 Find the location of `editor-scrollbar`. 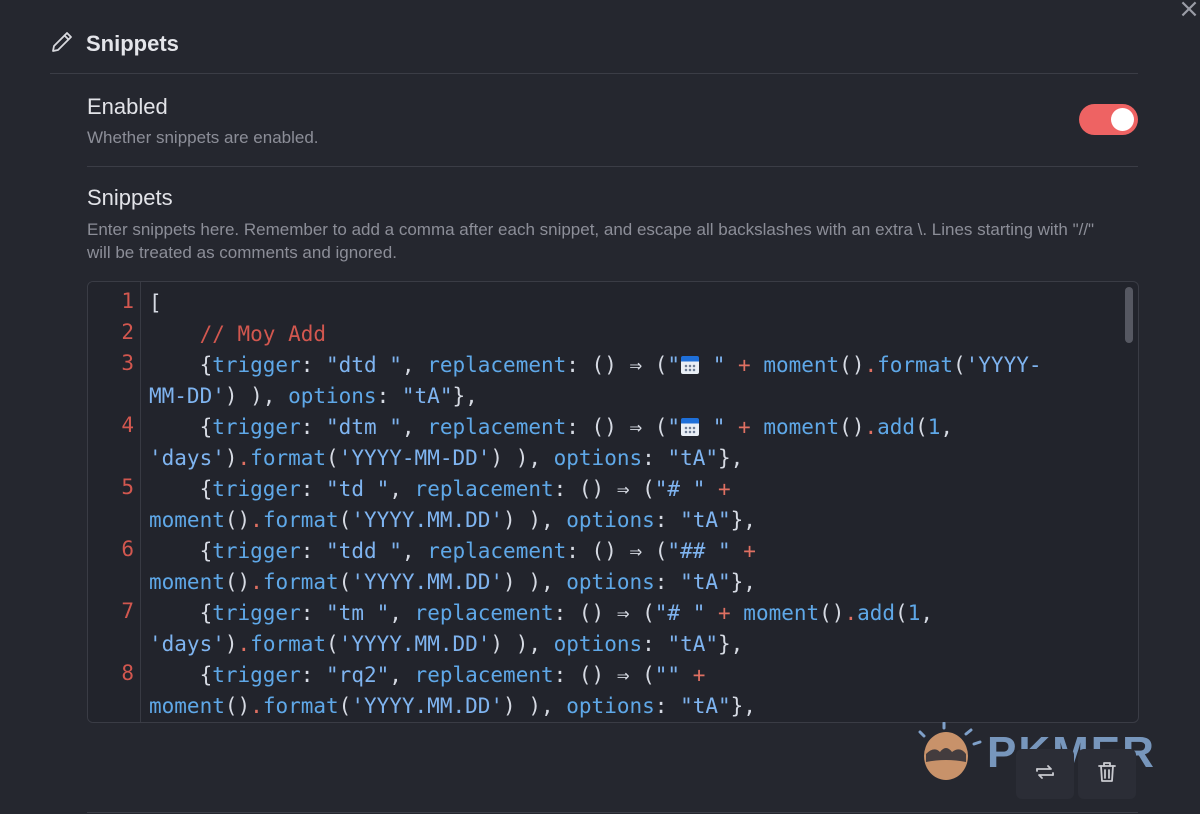

editor-scrollbar is located at coordinates (1129, 315).